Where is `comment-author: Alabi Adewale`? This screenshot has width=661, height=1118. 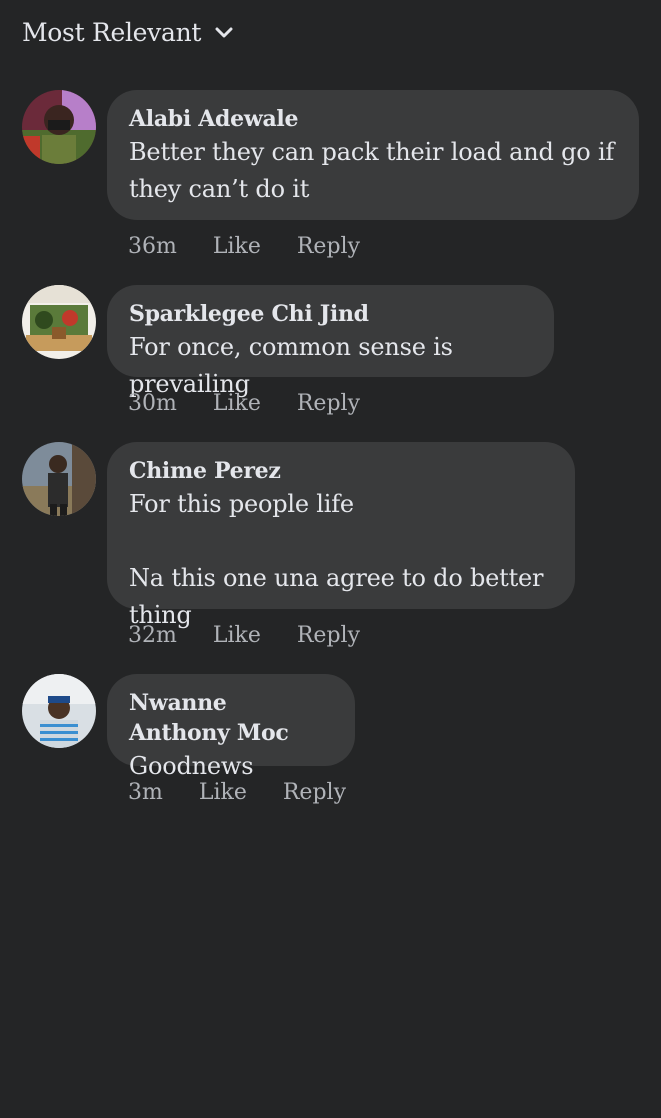
comment-author: Alabi Adewale is located at coordinates (373, 119).